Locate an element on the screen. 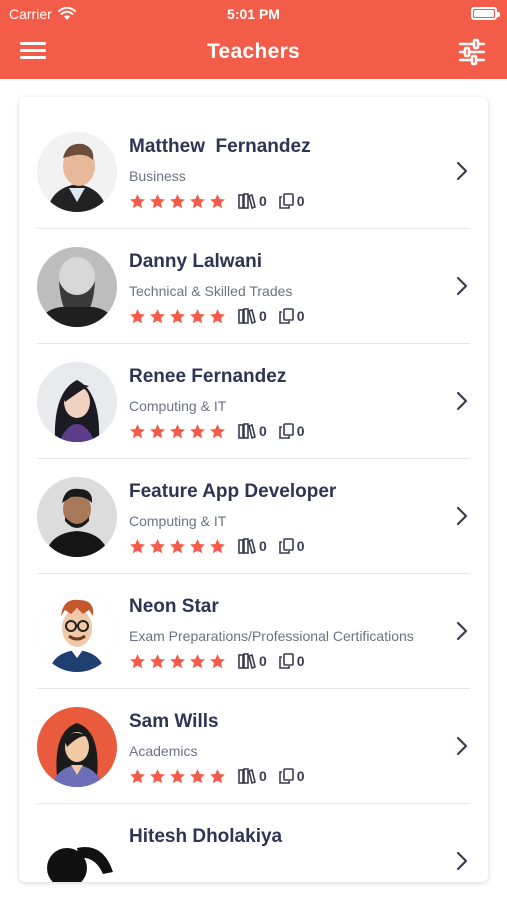 This screenshot has height=900, width=507. teacher-row: Hitesh Dholakiya is located at coordinates (253, 843).